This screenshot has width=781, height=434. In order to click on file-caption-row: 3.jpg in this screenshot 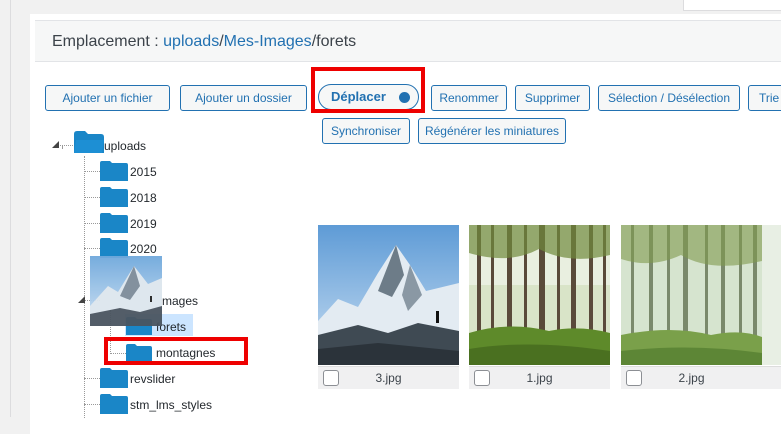, I will do `click(388, 377)`.